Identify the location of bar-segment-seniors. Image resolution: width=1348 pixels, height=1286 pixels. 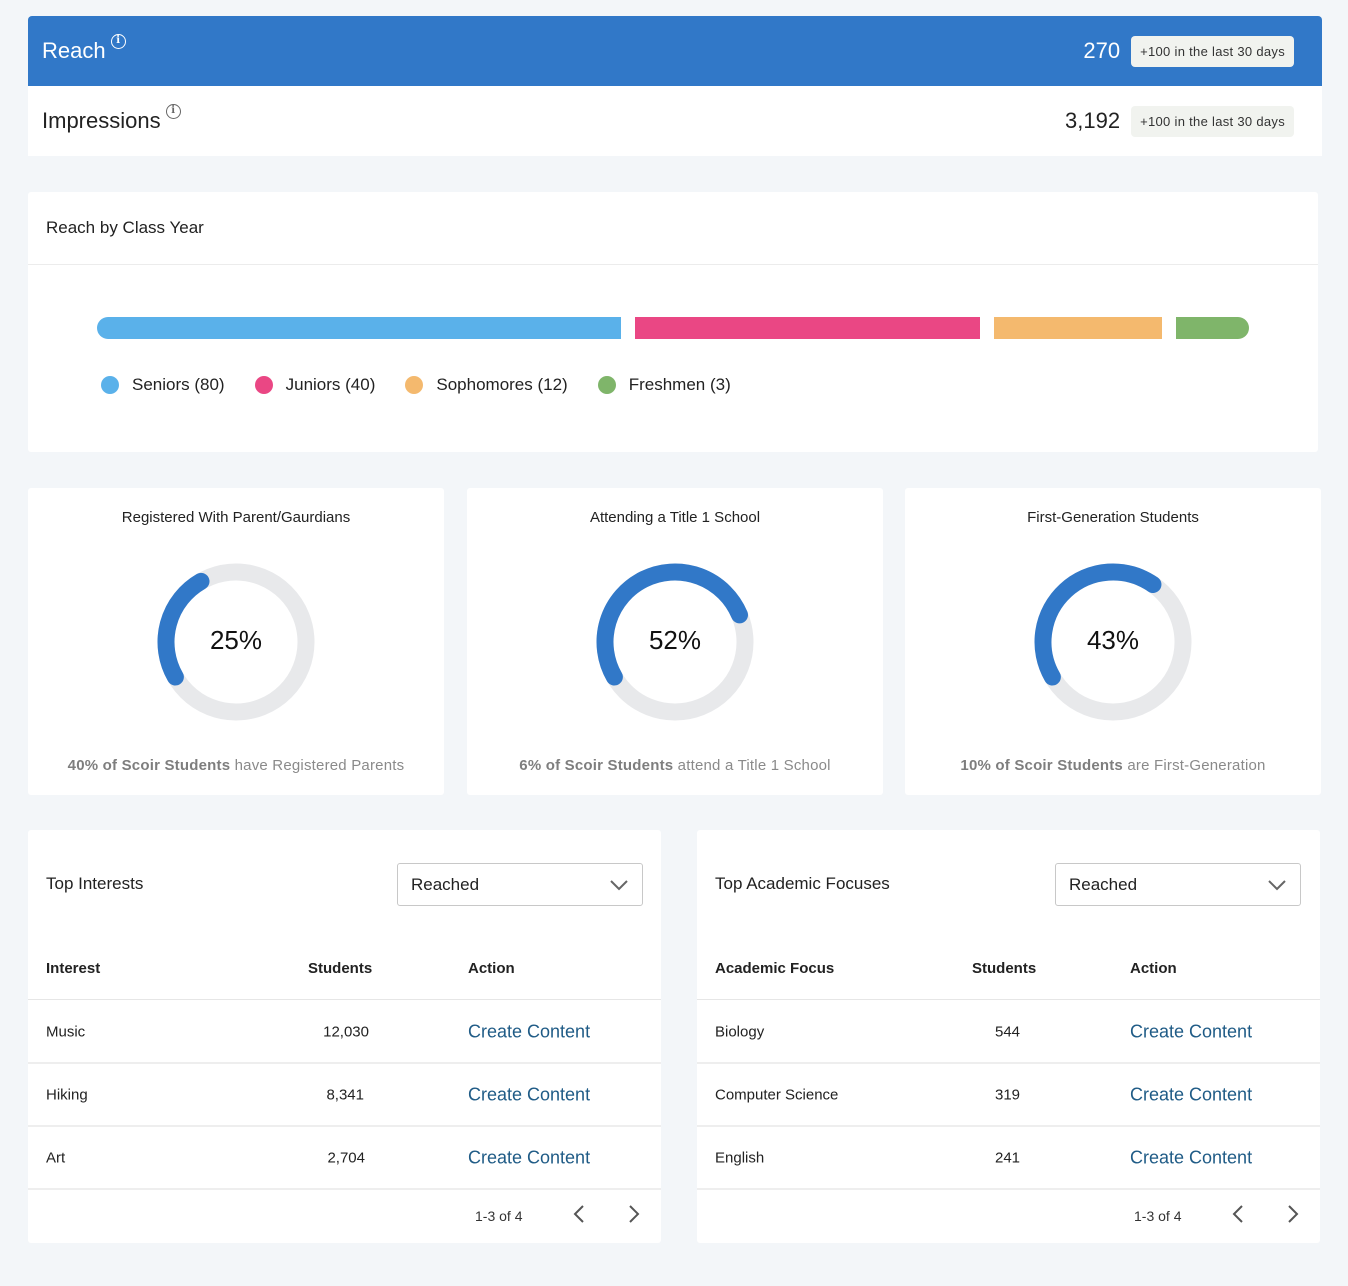
(359, 328).